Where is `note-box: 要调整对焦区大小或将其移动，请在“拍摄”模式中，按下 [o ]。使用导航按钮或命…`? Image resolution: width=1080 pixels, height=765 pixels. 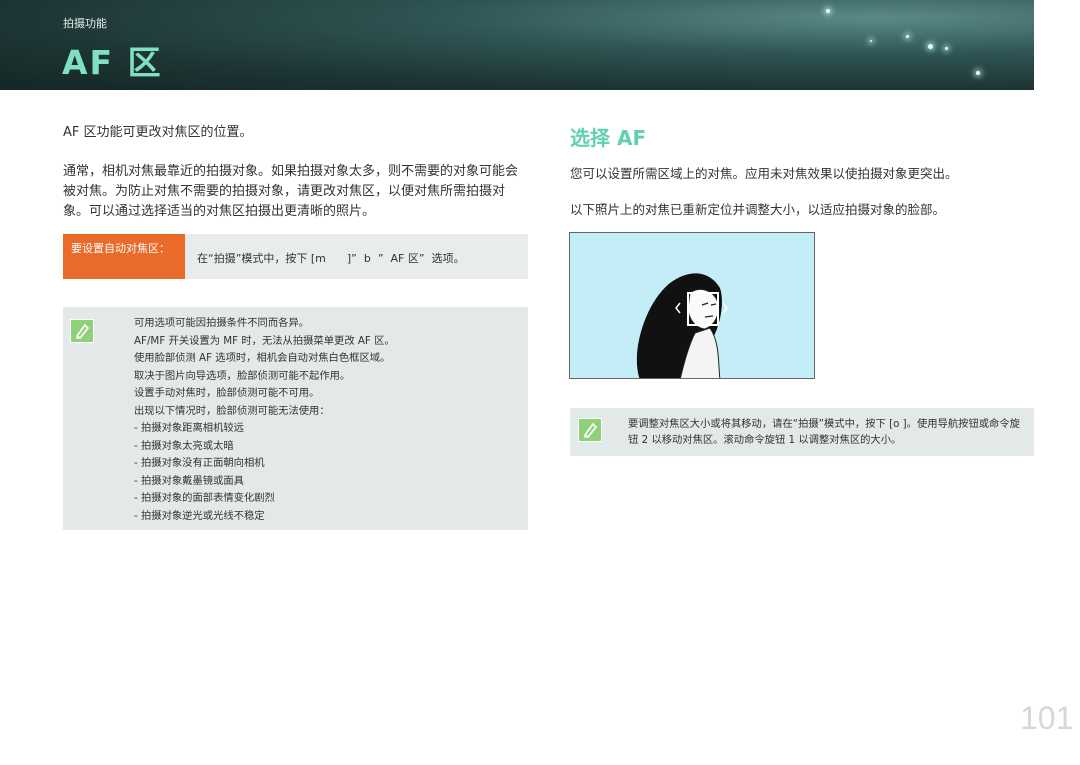 note-box: 要调整对焦区大小或将其移动，请在“拍摄”模式中，按下 [o ]。使用导航按钮或命… is located at coordinates (802, 432).